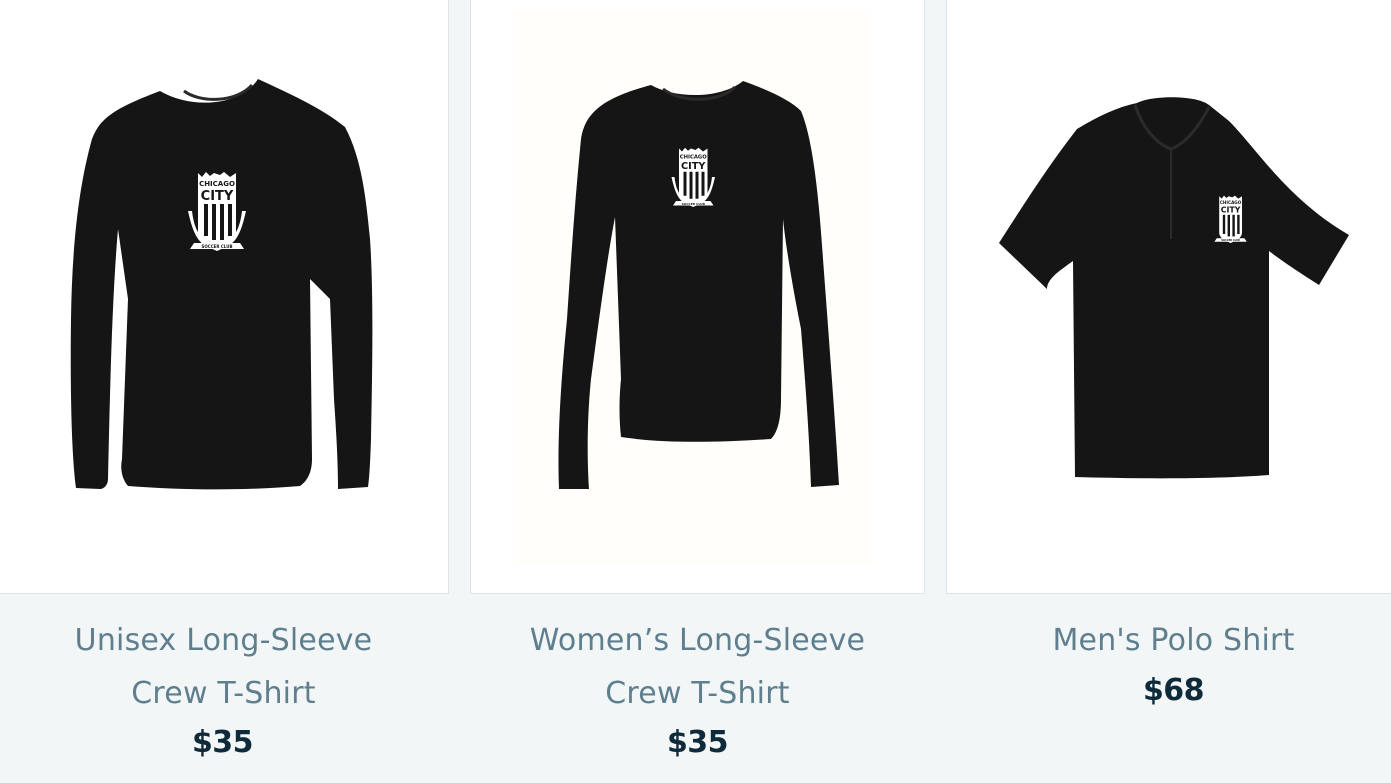  I want to click on product-title: Unisex Long-Sleeve Crew T-Shirt, so click(223, 667).